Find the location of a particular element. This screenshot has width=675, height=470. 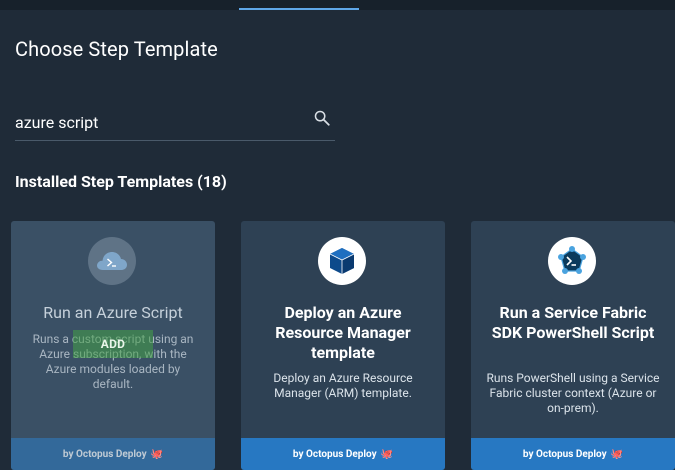

top-navigation-bar is located at coordinates (337, 5).